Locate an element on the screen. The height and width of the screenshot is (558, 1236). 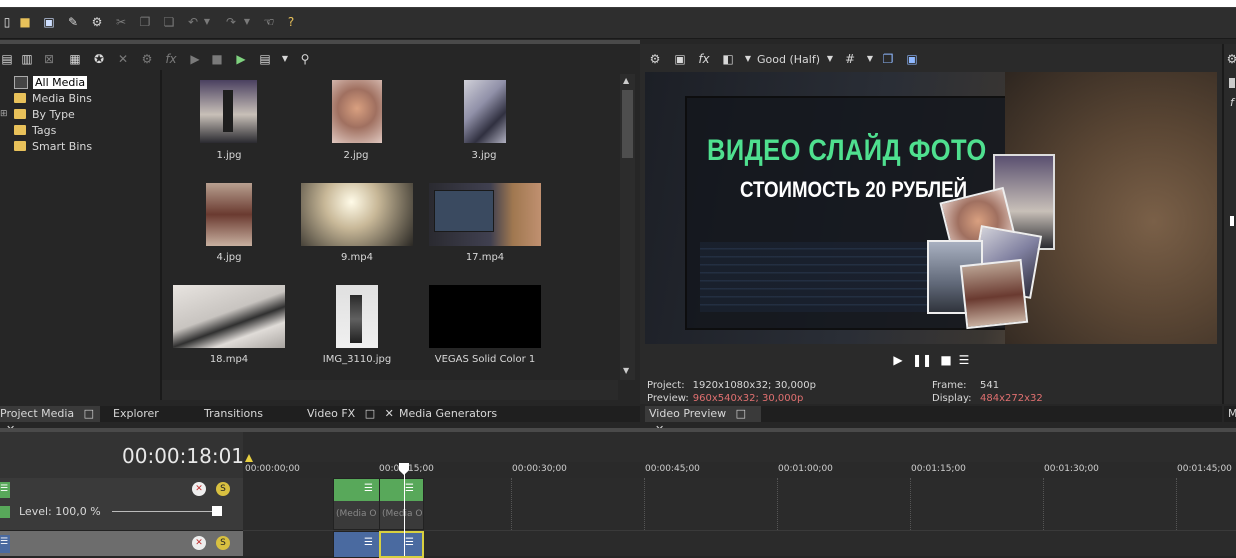
undo-icon: ↶ is located at coordinates (193, 22).